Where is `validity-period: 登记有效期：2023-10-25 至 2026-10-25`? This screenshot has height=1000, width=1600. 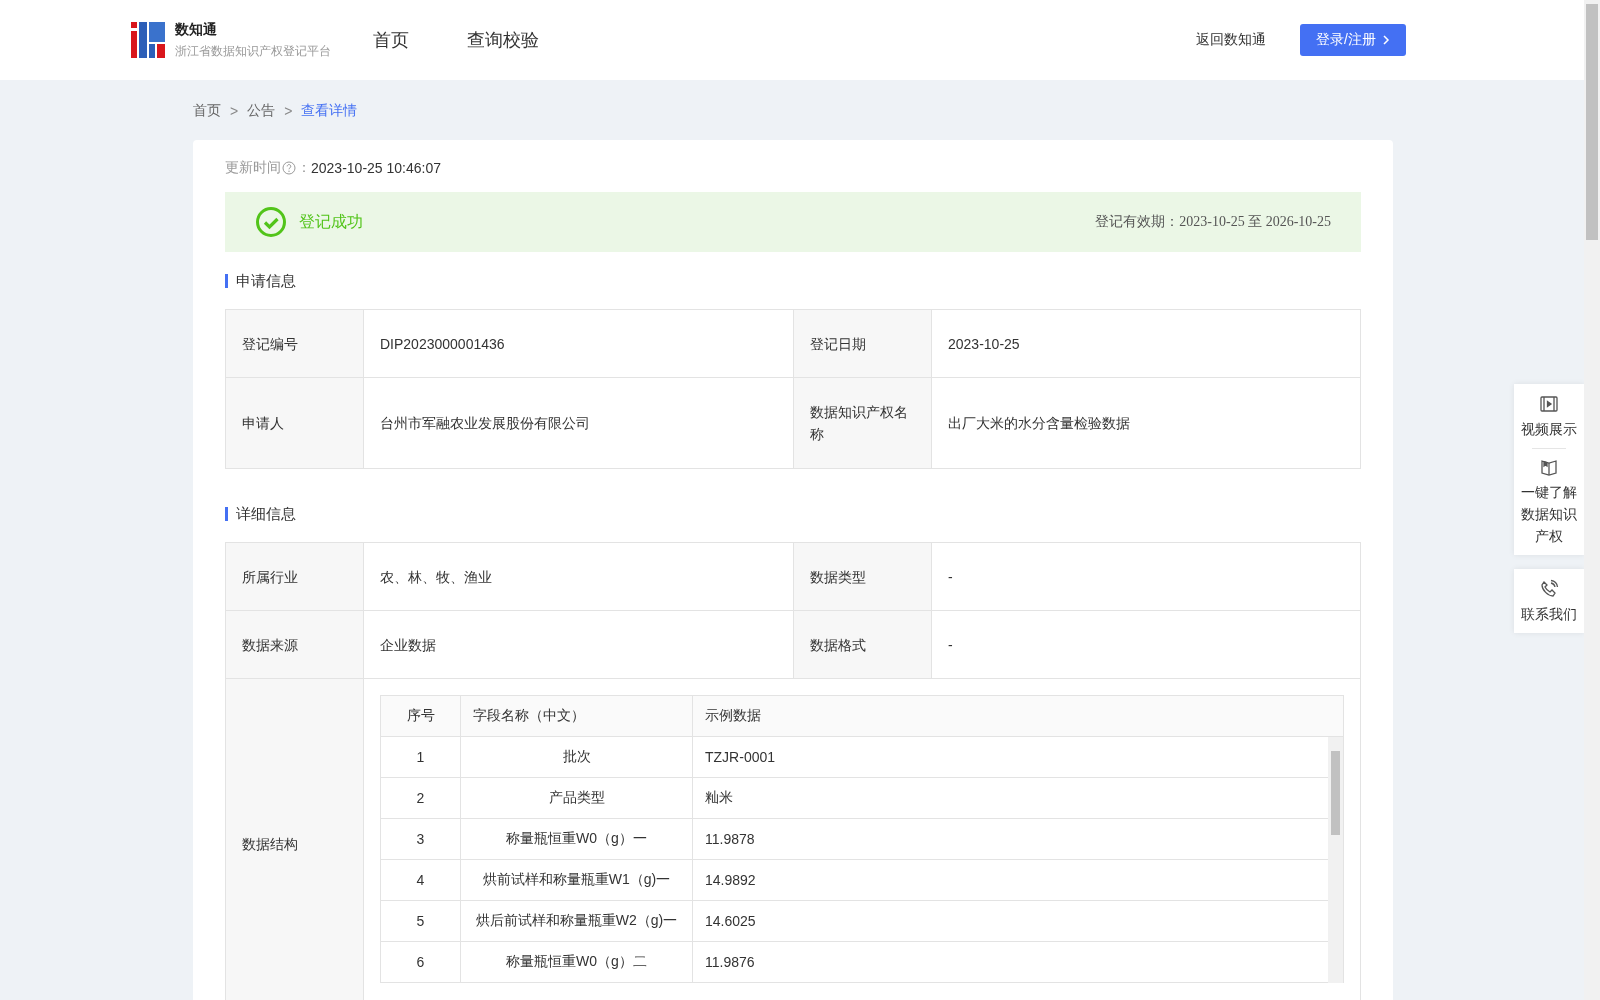
validity-period: 登记有效期：2023-10-25 至 2026-10-25 is located at coordinates (1213, 222).